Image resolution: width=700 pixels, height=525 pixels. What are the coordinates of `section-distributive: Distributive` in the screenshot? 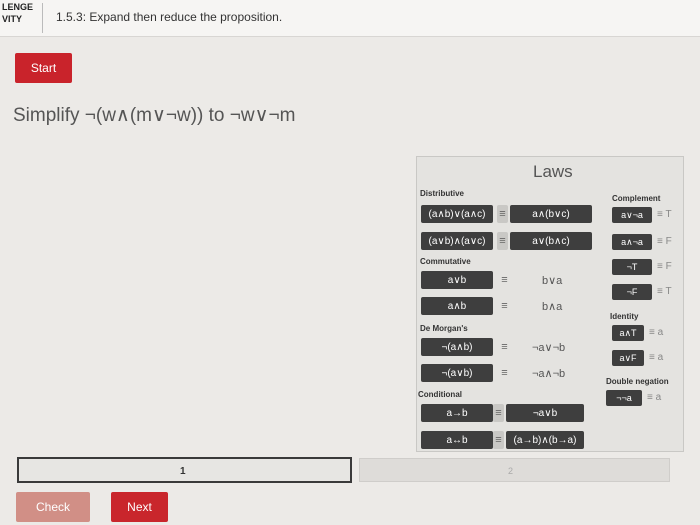 It's located at (442, 193).